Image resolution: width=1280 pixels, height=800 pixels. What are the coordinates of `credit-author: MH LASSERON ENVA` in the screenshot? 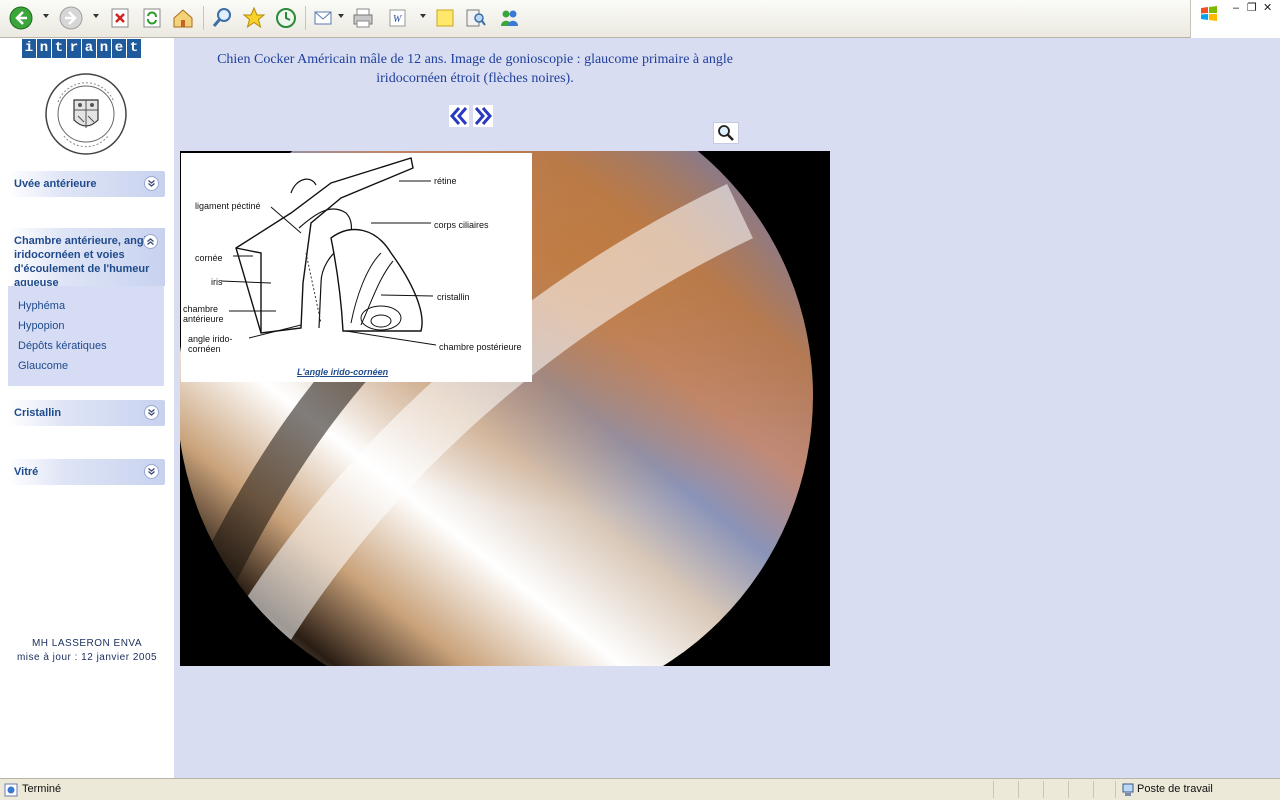 It's located at (87, 643).